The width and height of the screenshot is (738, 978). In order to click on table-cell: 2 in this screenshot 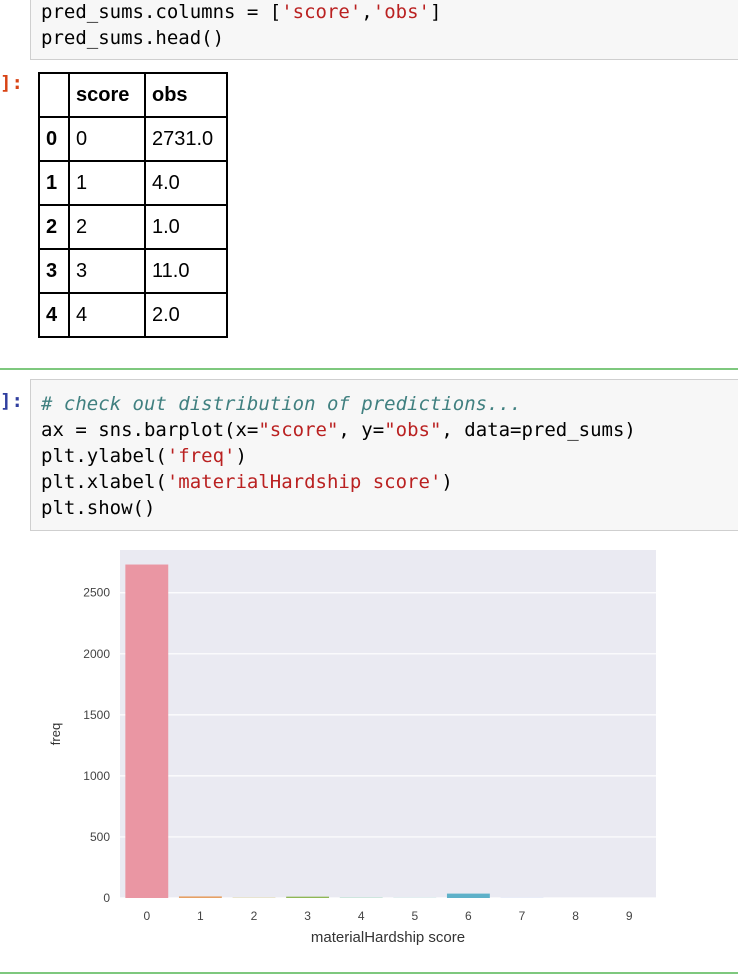, I will do `click(107, 227)`.